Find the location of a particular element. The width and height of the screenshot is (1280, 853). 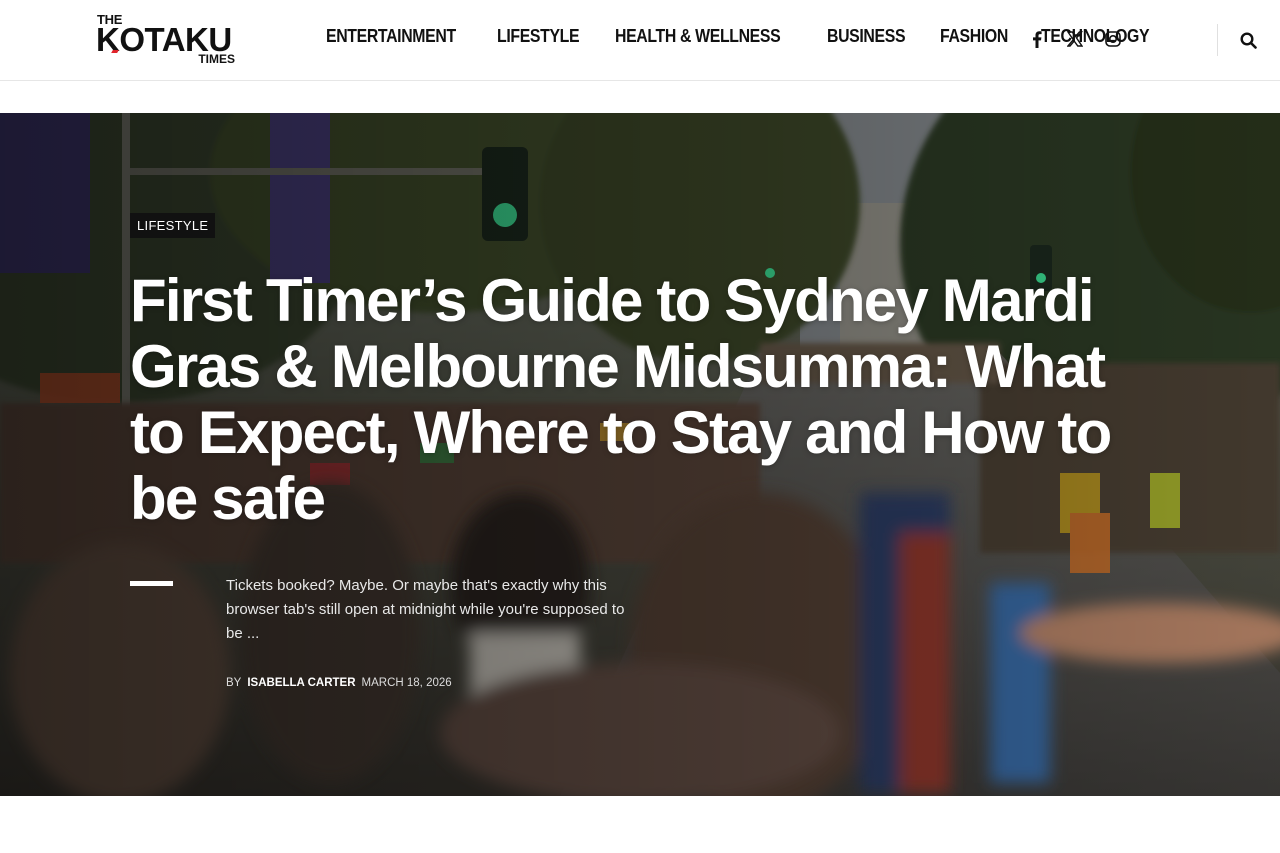

site-logo: THE KOTAKU TIMES is located at coordinates (167, 40).